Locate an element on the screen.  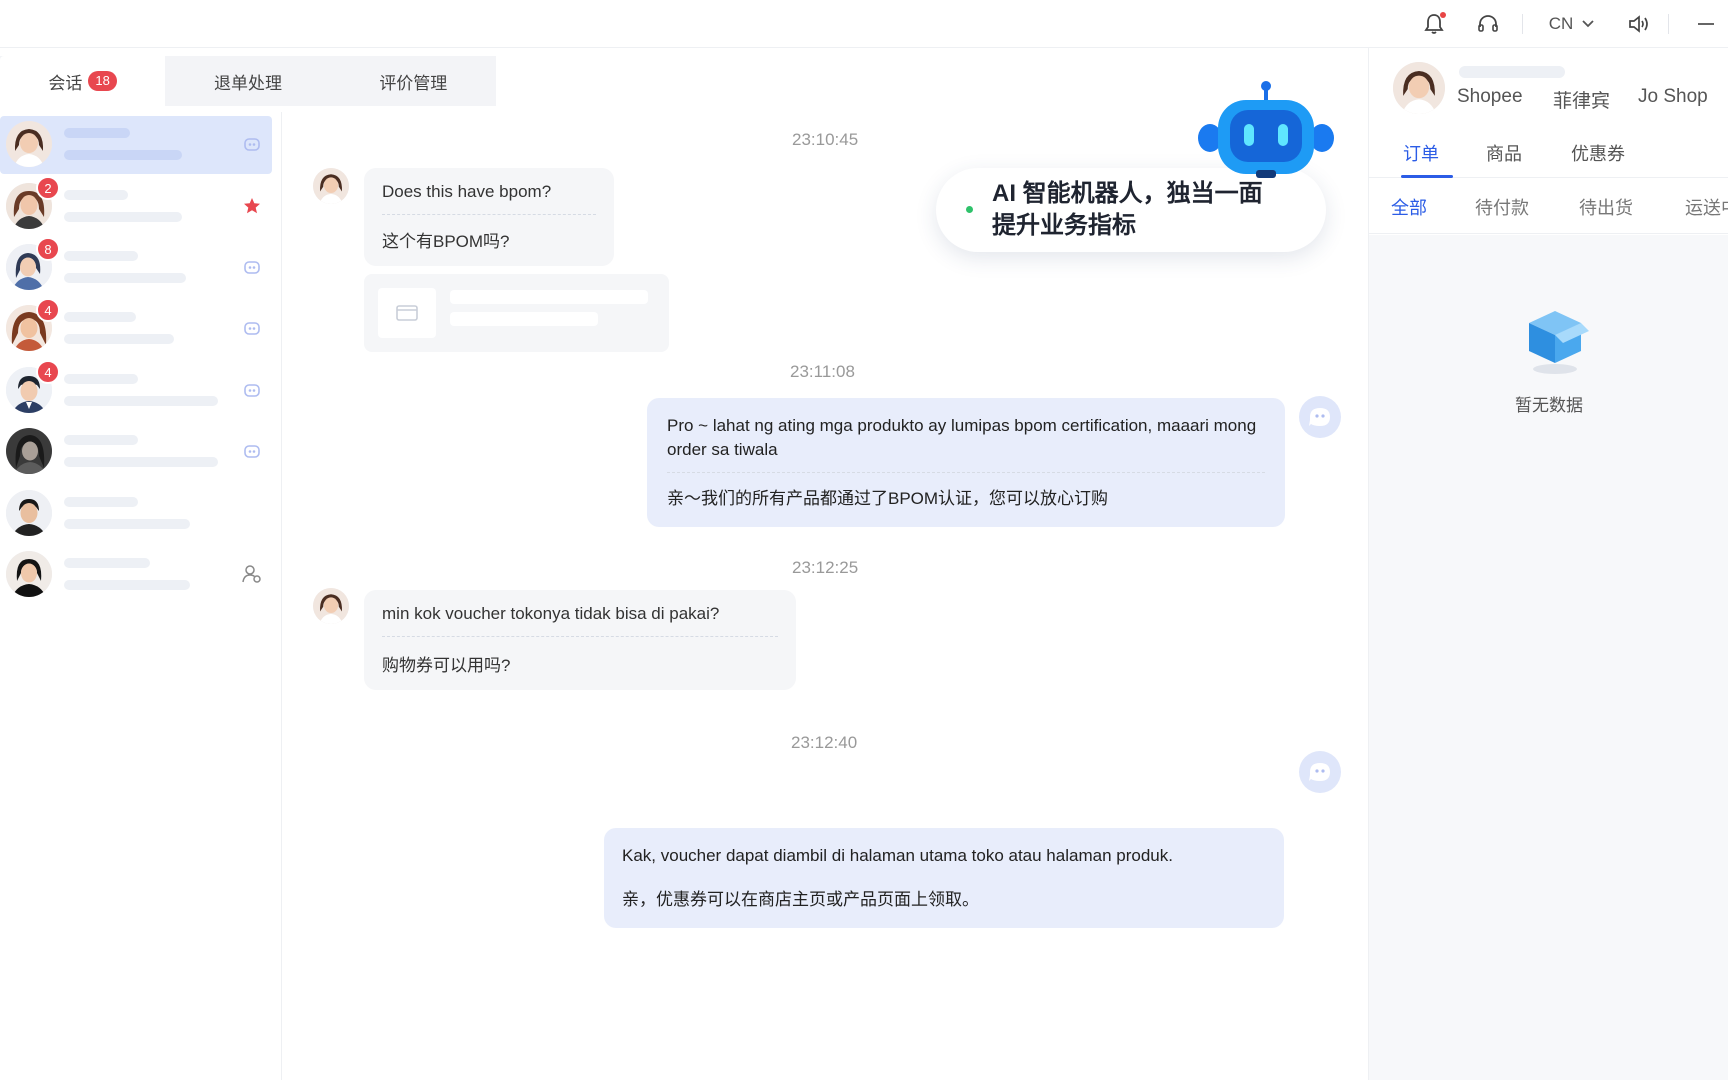
image-placeholder-icon is located at coordinates (407, 313).